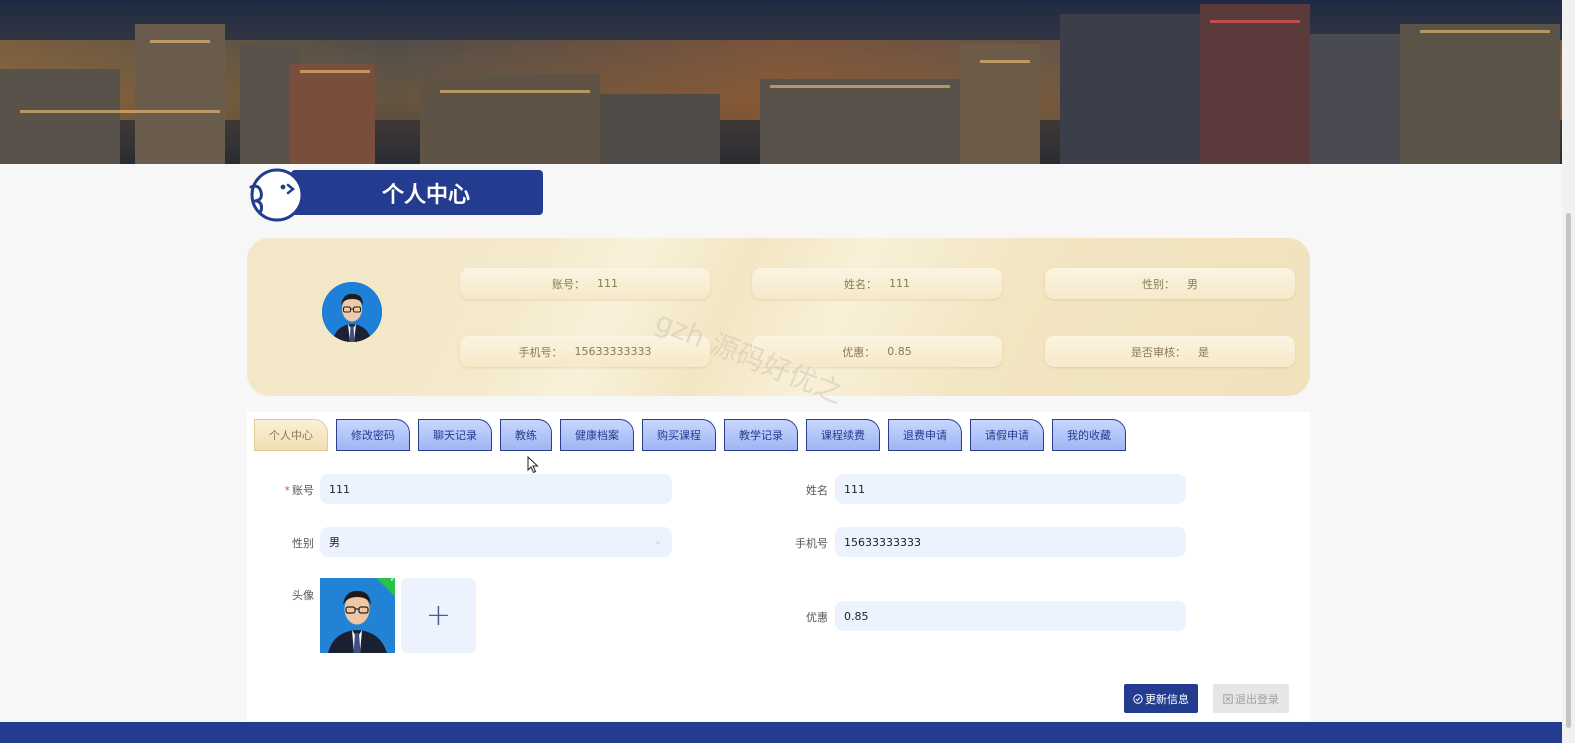 This screenshot has width=1575, height=743. Describe the element at coordinates (1228, 698) in the screenshot. I see `close-square-icon` at that location.